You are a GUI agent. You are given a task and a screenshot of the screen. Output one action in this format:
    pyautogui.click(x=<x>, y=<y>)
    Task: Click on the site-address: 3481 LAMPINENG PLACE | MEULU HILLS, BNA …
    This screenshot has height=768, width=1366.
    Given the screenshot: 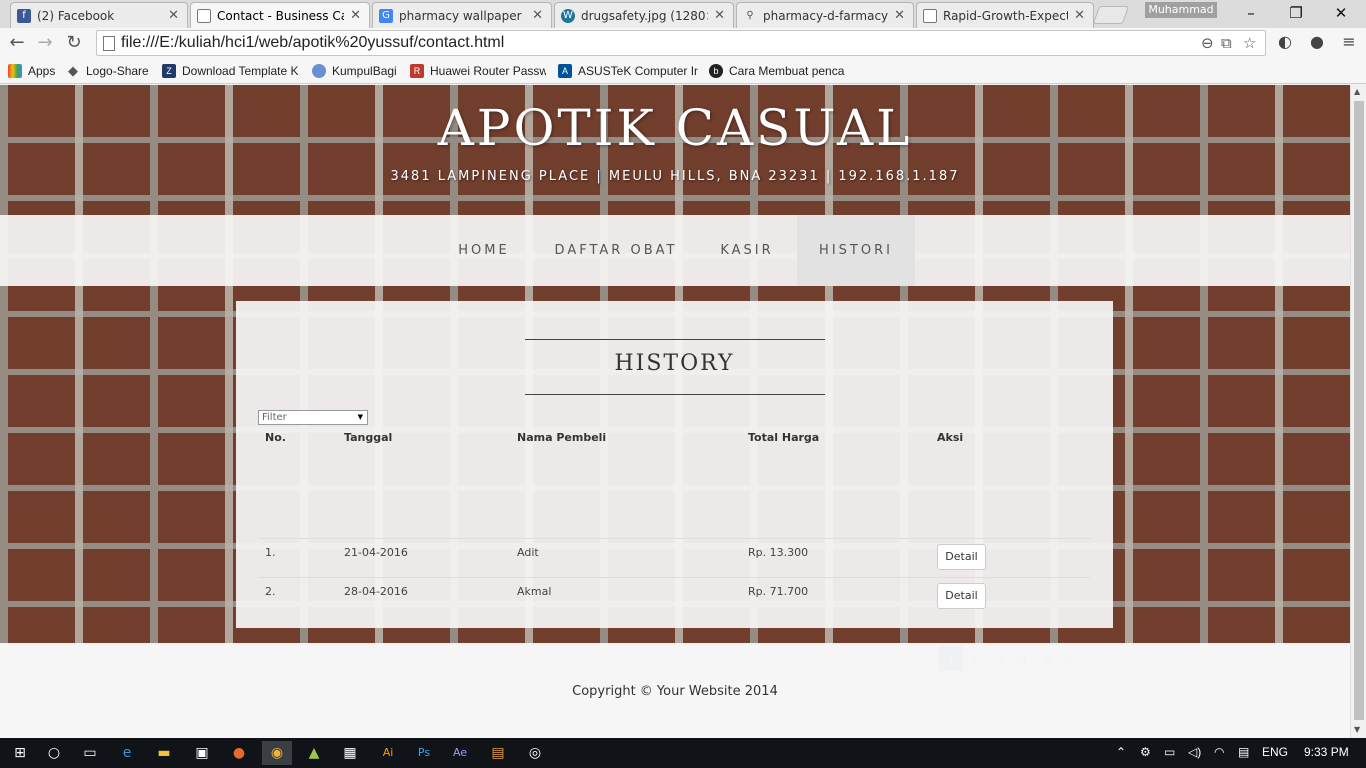 What is the action you would take?
    pyautogui.click(x=675, y=176)
    